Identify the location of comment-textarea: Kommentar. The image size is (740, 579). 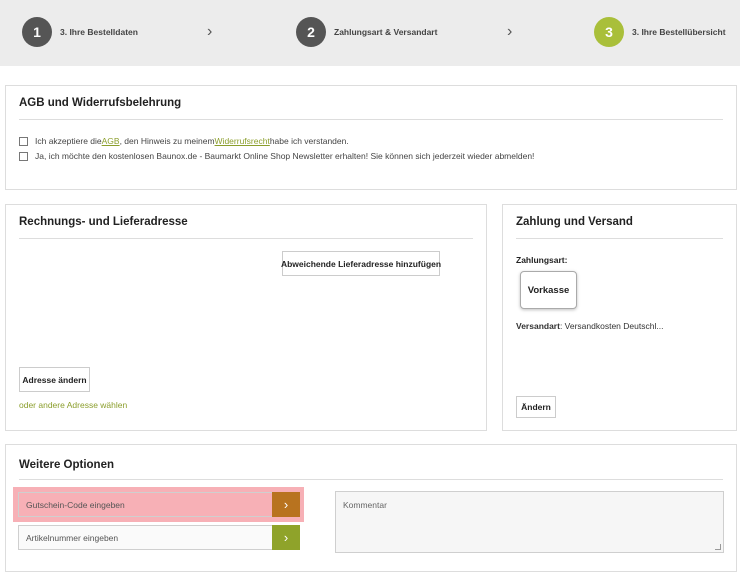
(529, 522).